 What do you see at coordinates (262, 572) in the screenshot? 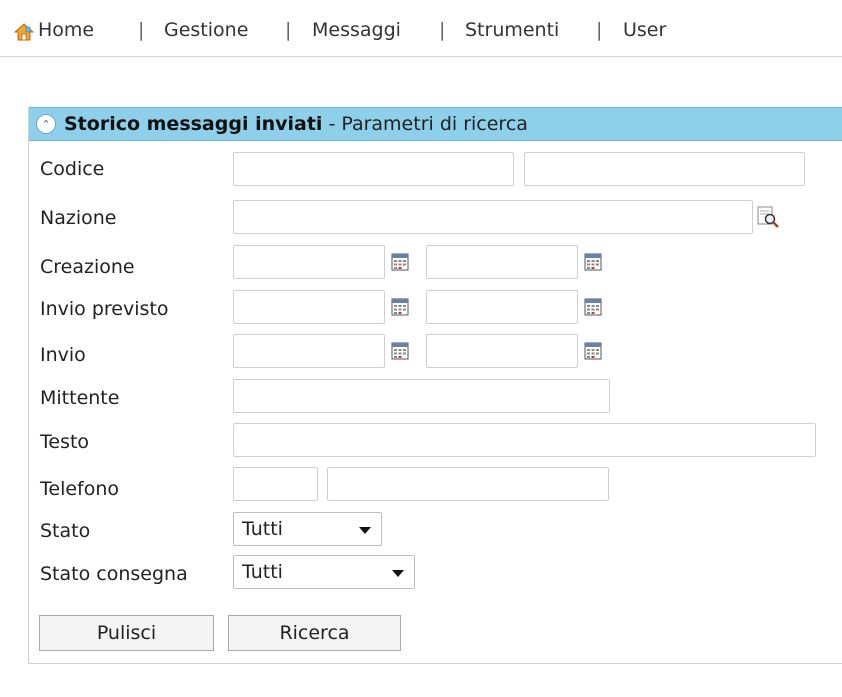
I see `stato-consegna-select-value: Tutti` at bounding box center [262, 572].